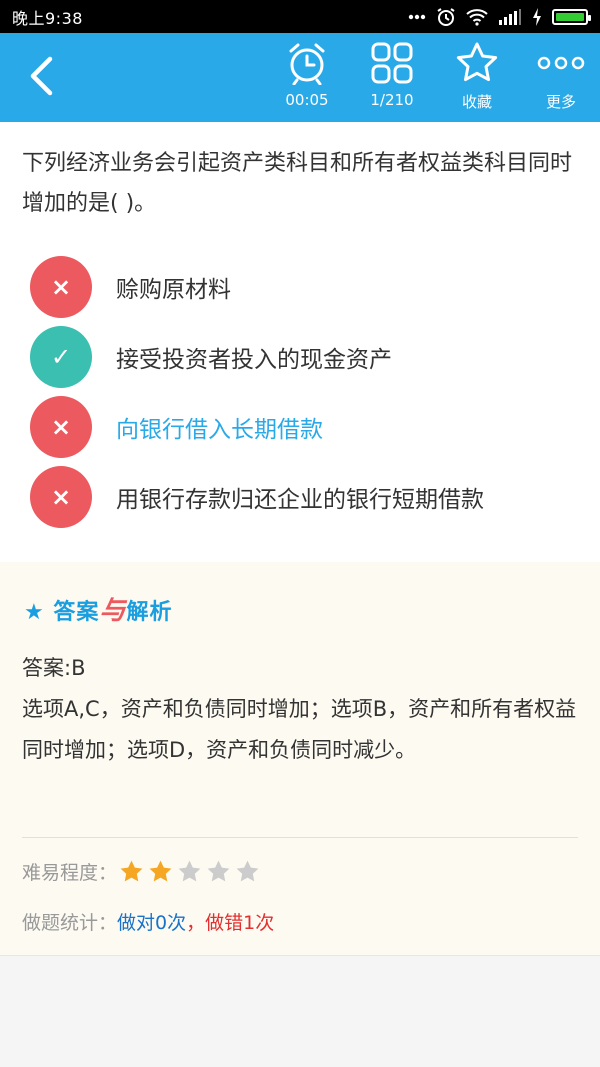 The height and width of the screenshot is (1067, 600). I want to click on signal-icon, so click(510, 16).